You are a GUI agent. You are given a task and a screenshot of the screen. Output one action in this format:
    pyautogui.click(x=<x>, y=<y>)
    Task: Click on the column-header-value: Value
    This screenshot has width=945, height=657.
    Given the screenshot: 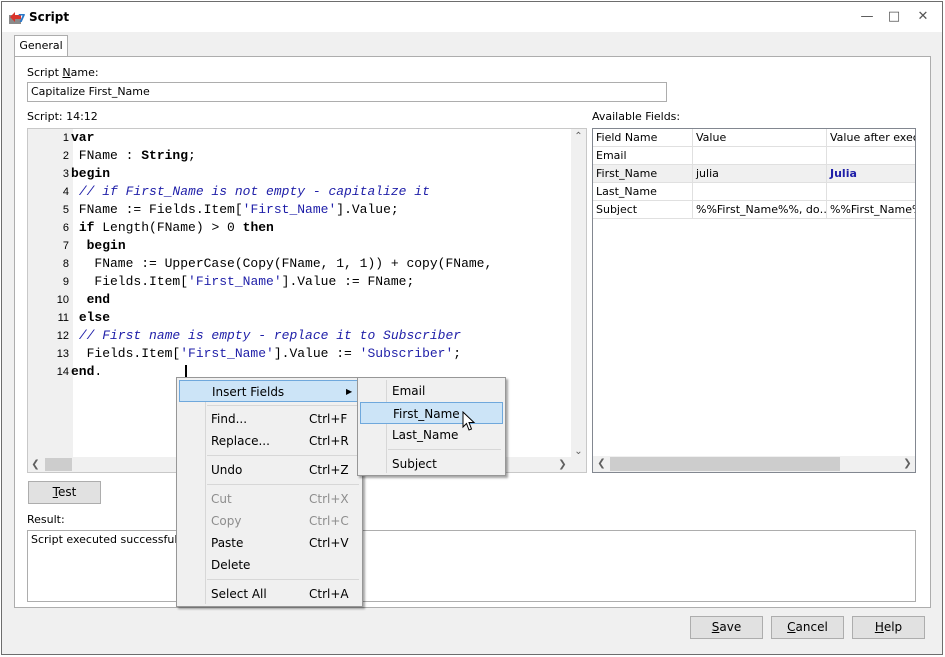 What is the action you would take?
    pyautogui.click(x=760, y=138)
    